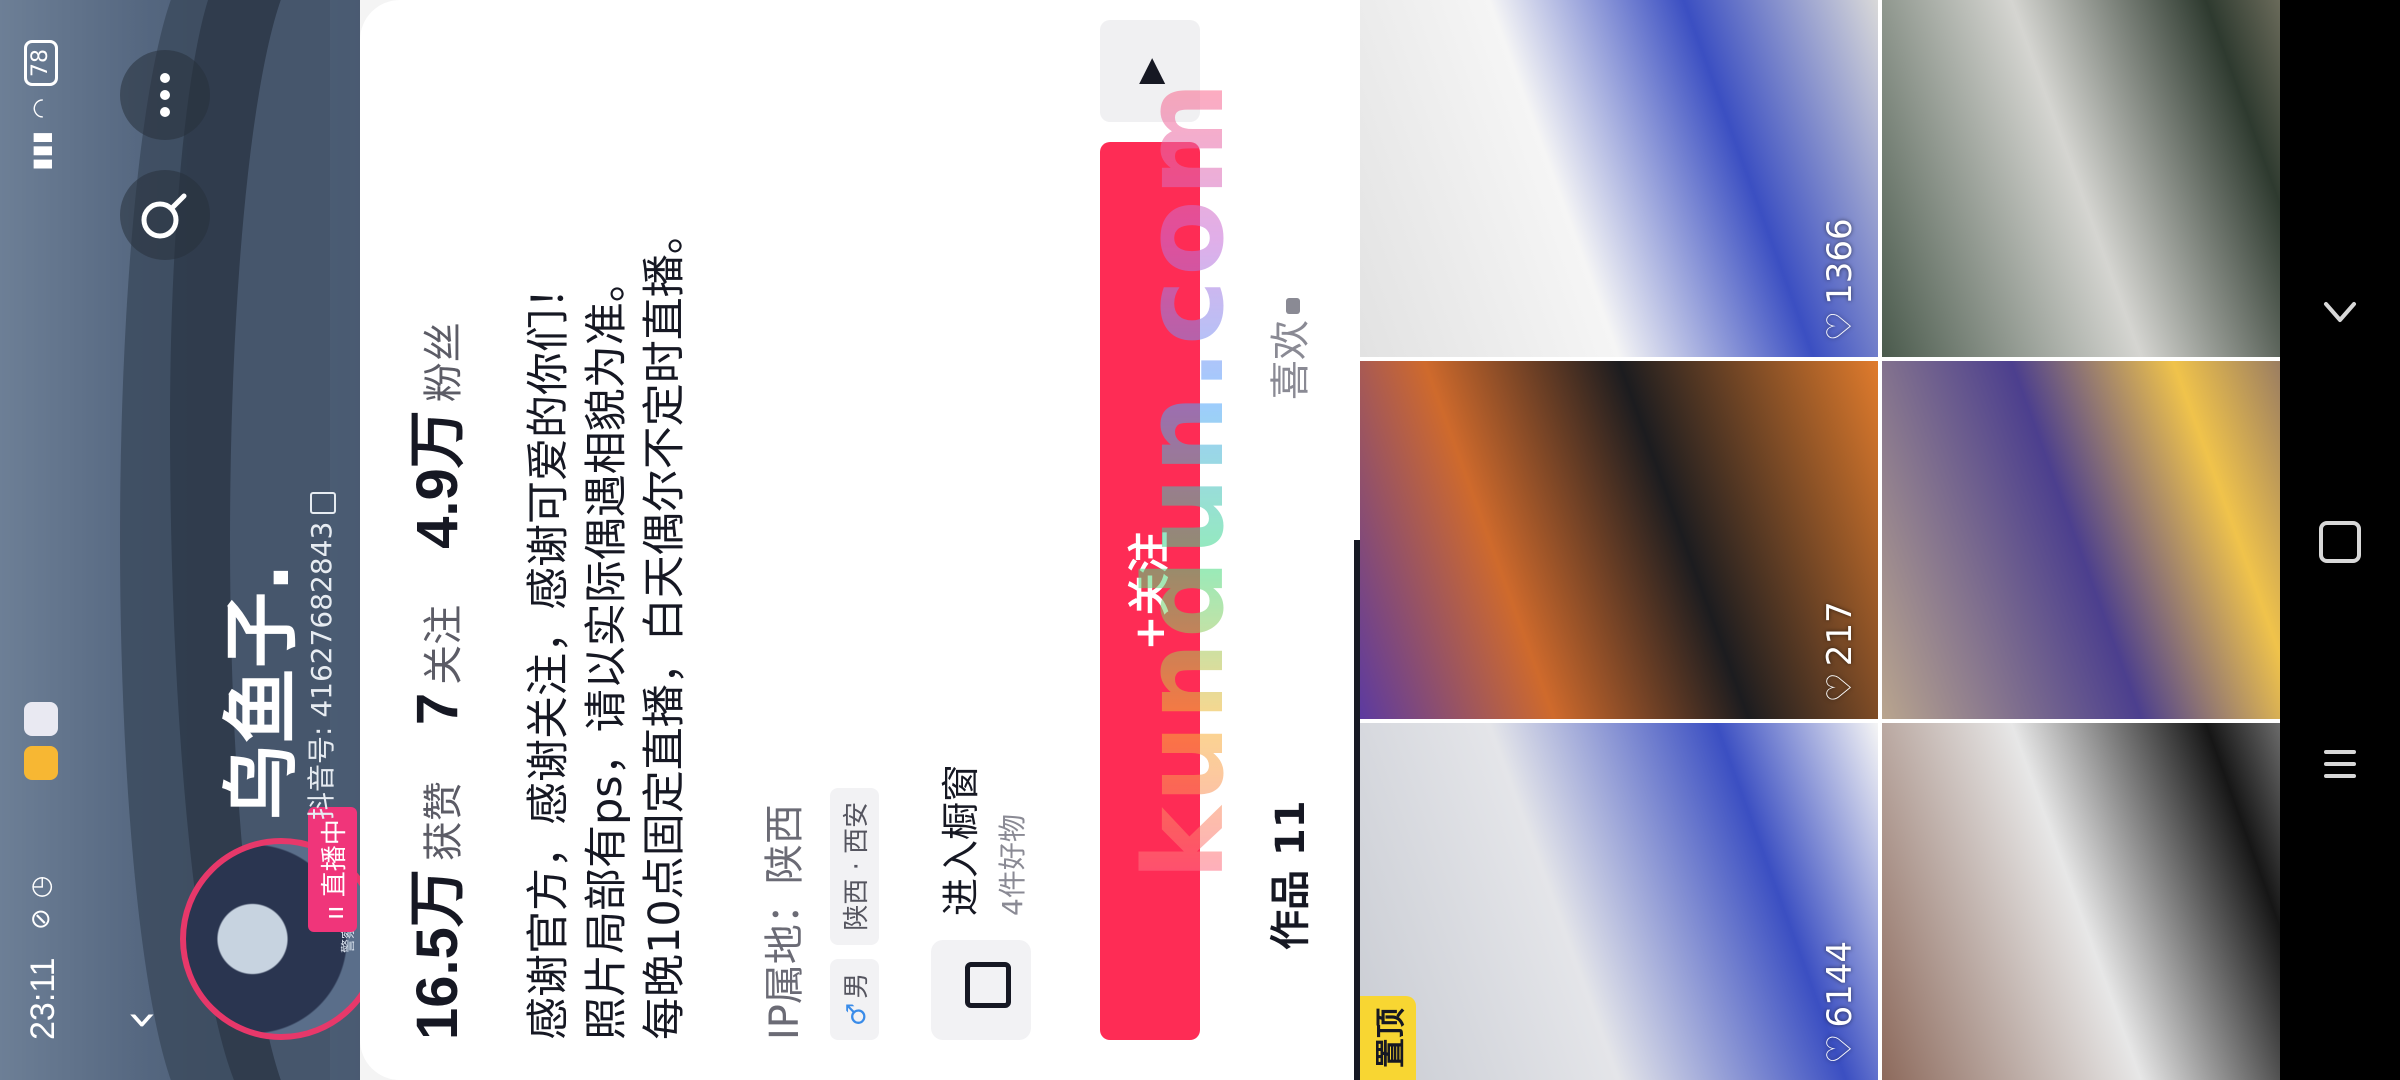  Describe the element at coordinates (1619, 179) in the screenshot. I see `video-thumbnail: ♡ 1366` at that location.